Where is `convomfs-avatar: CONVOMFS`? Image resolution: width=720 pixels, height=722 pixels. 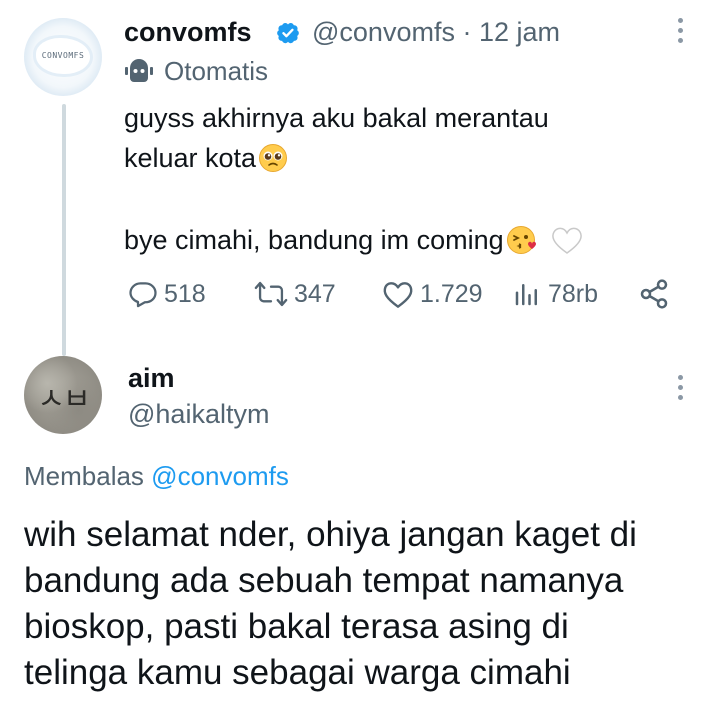
convomfs-avatar: CONVOMFS is located at coordinates (63, 57).